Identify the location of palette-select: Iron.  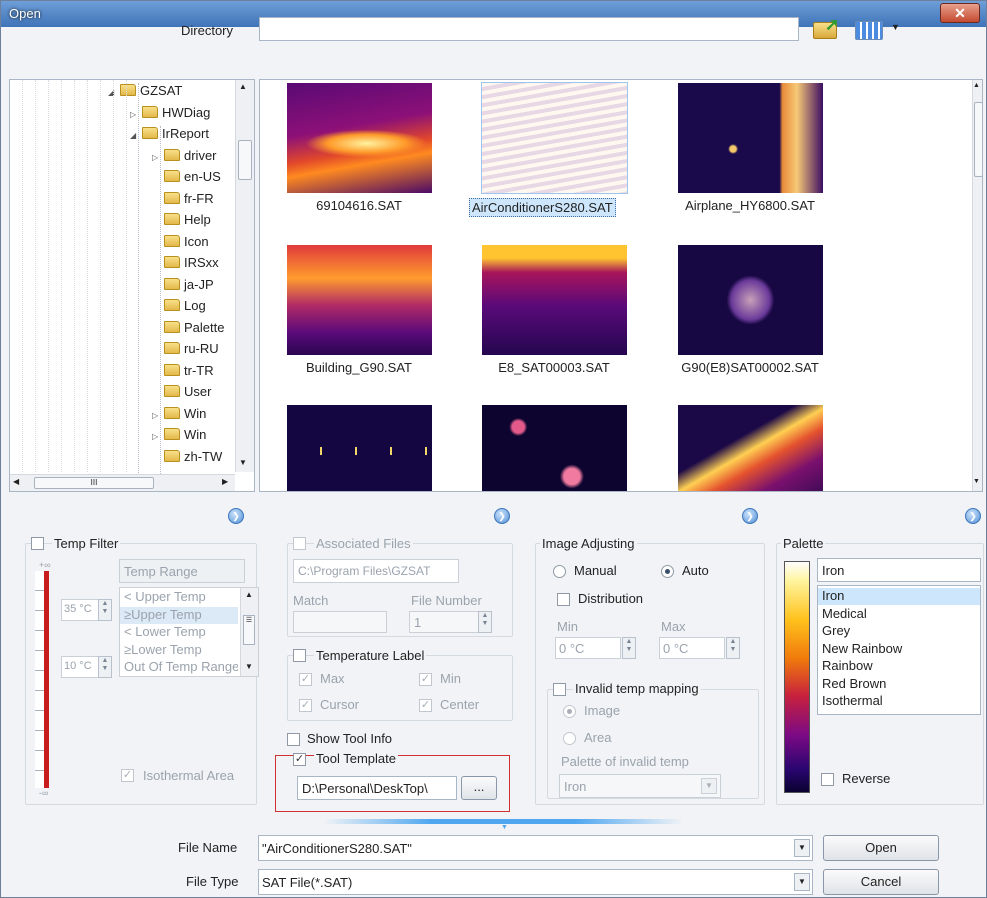
(899, 570).